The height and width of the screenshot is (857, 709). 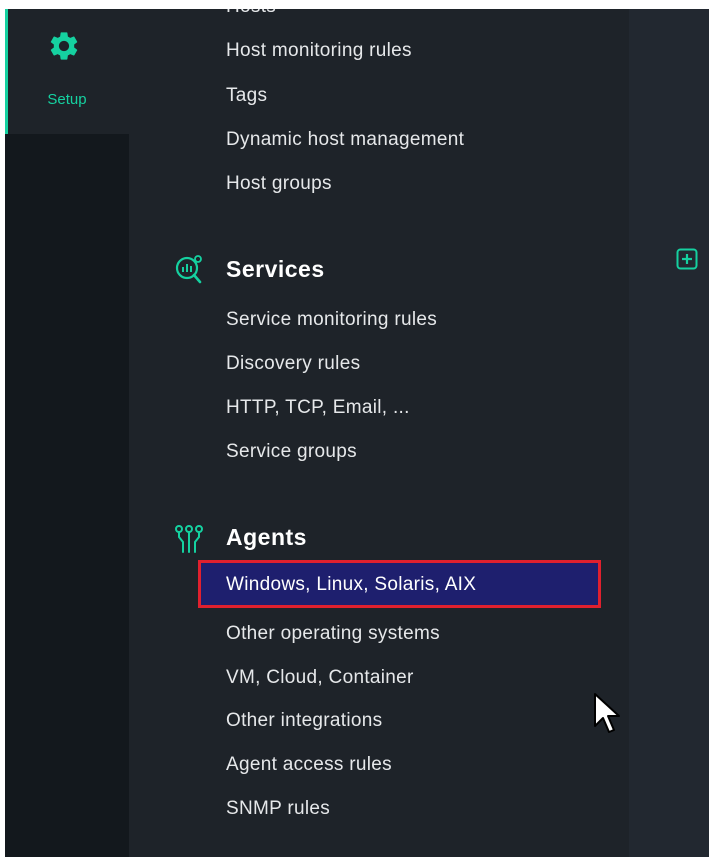 What do you see at coordinates (304, 721) in the screenshot?
I see `menu-item-other-integrations: Other integrations` at bounding box center [304, 721].